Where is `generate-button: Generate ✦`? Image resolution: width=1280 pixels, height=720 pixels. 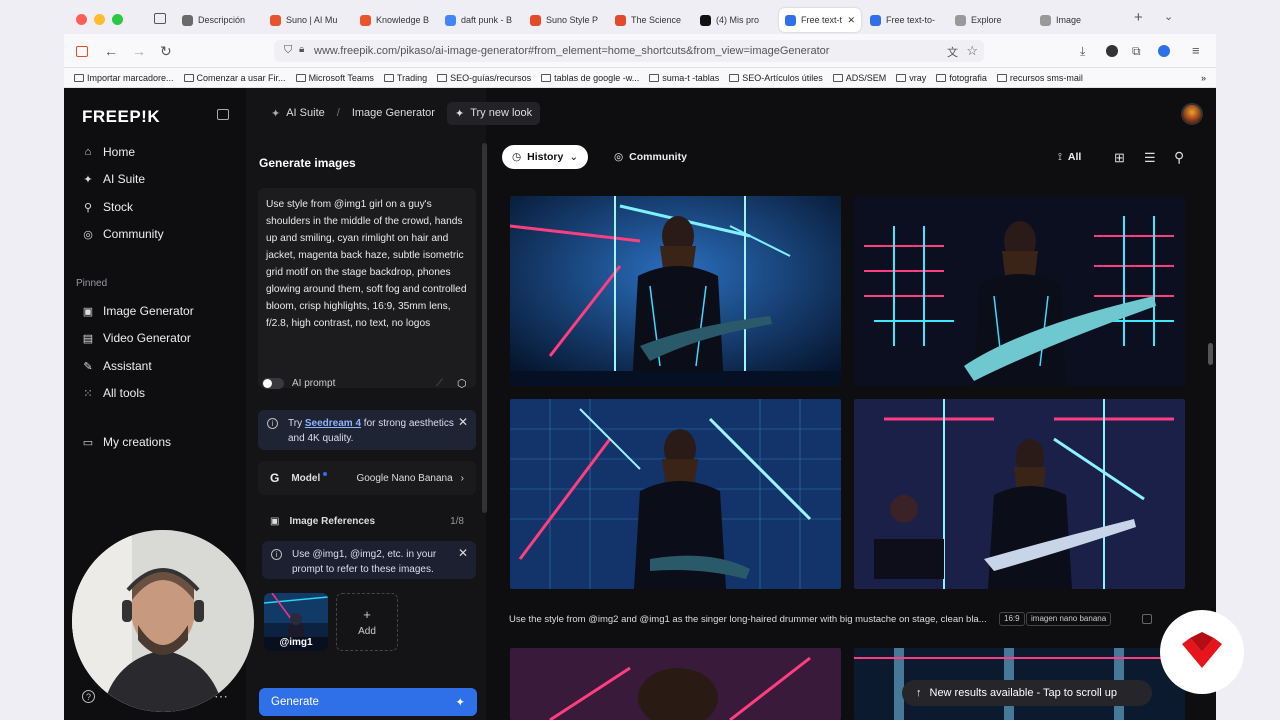
generate-button: Generate ✦ is located at coordinates (368, 702).